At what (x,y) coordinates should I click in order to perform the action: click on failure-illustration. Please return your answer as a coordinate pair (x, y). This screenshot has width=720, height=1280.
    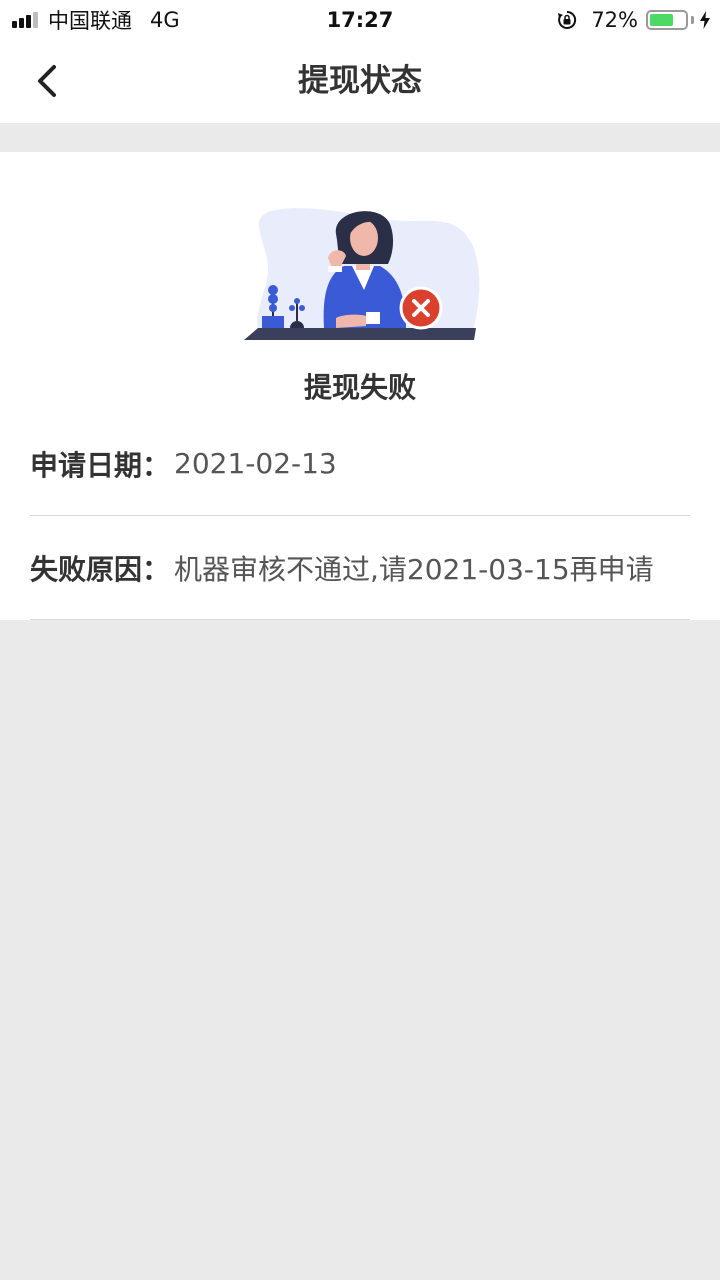
    Looking at the image, I should click on (362, 274).